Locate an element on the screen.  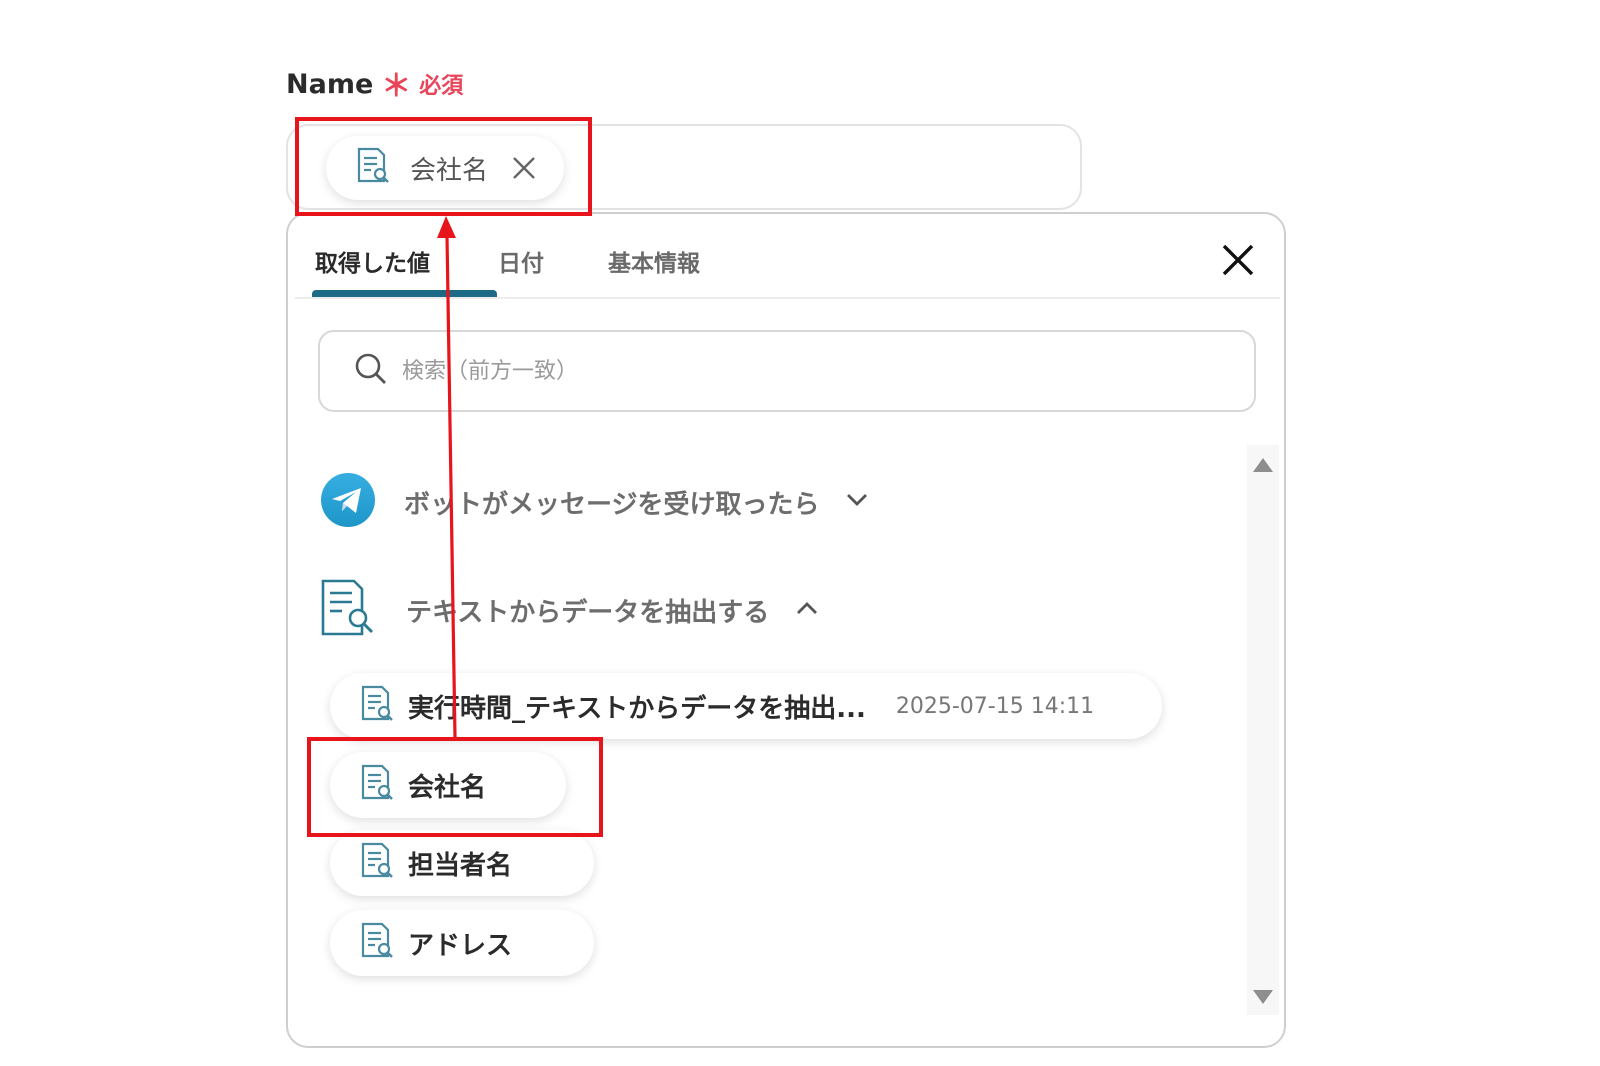
close-icon is located at coordinates (524, 168).